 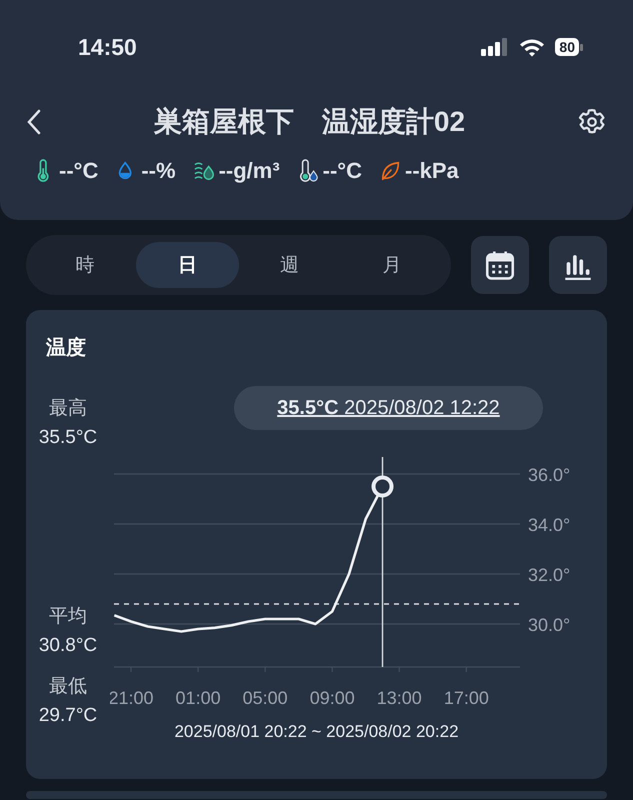 What do you see at coordinates (249, 171) in the screenshot?
I see `reading-value: --g/m³` at bounding box center [249, 171].